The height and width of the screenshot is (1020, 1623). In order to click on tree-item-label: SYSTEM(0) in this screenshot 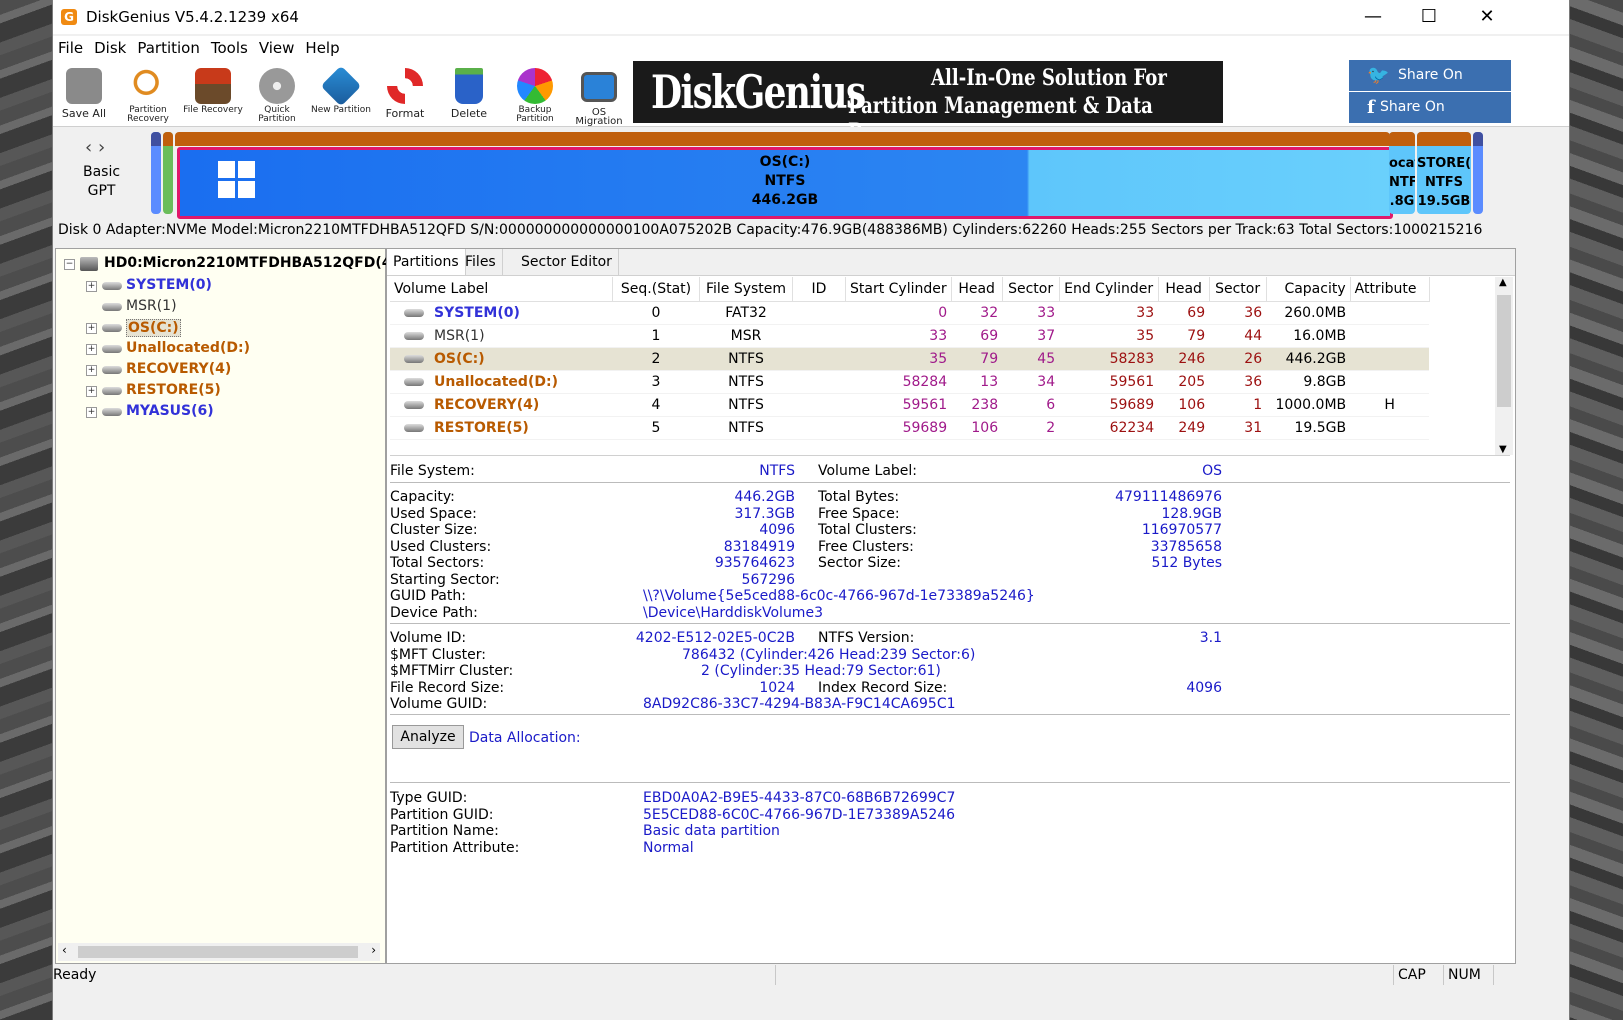, I will do `click(169, 285)`.